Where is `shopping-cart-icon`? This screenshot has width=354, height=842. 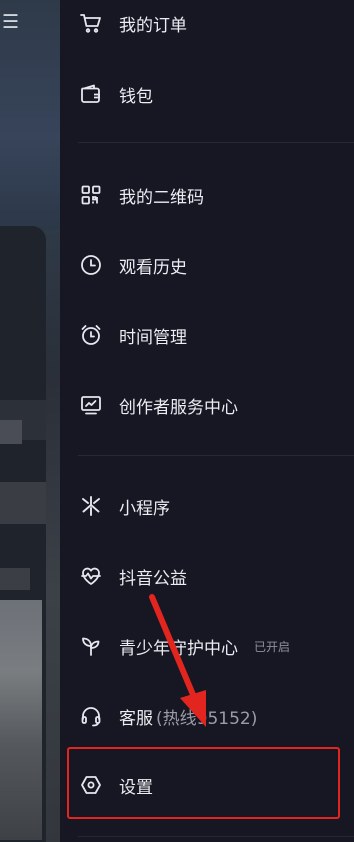 shopping-cart-icon is located at coordinates (91, 23).